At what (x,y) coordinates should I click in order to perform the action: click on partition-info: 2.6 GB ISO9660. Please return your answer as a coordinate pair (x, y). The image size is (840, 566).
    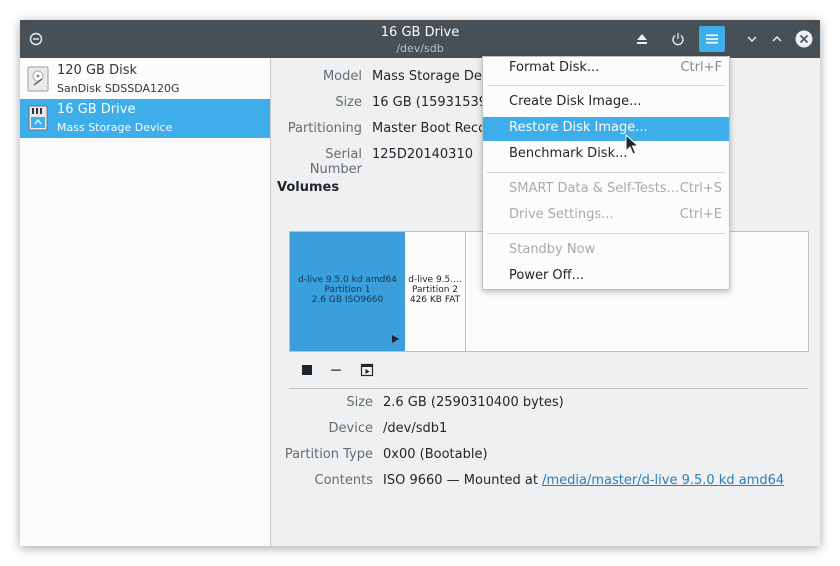
    Looking at the image, I should click on (347, 300).